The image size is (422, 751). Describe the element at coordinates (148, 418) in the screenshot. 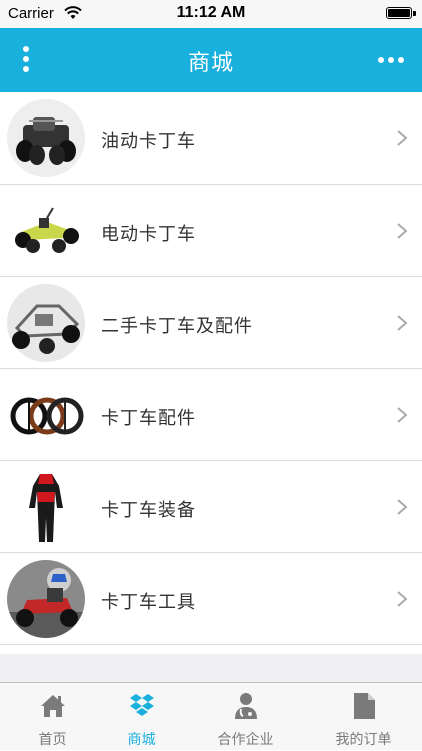

I see `category-label: 卡丁车配件` at that location.